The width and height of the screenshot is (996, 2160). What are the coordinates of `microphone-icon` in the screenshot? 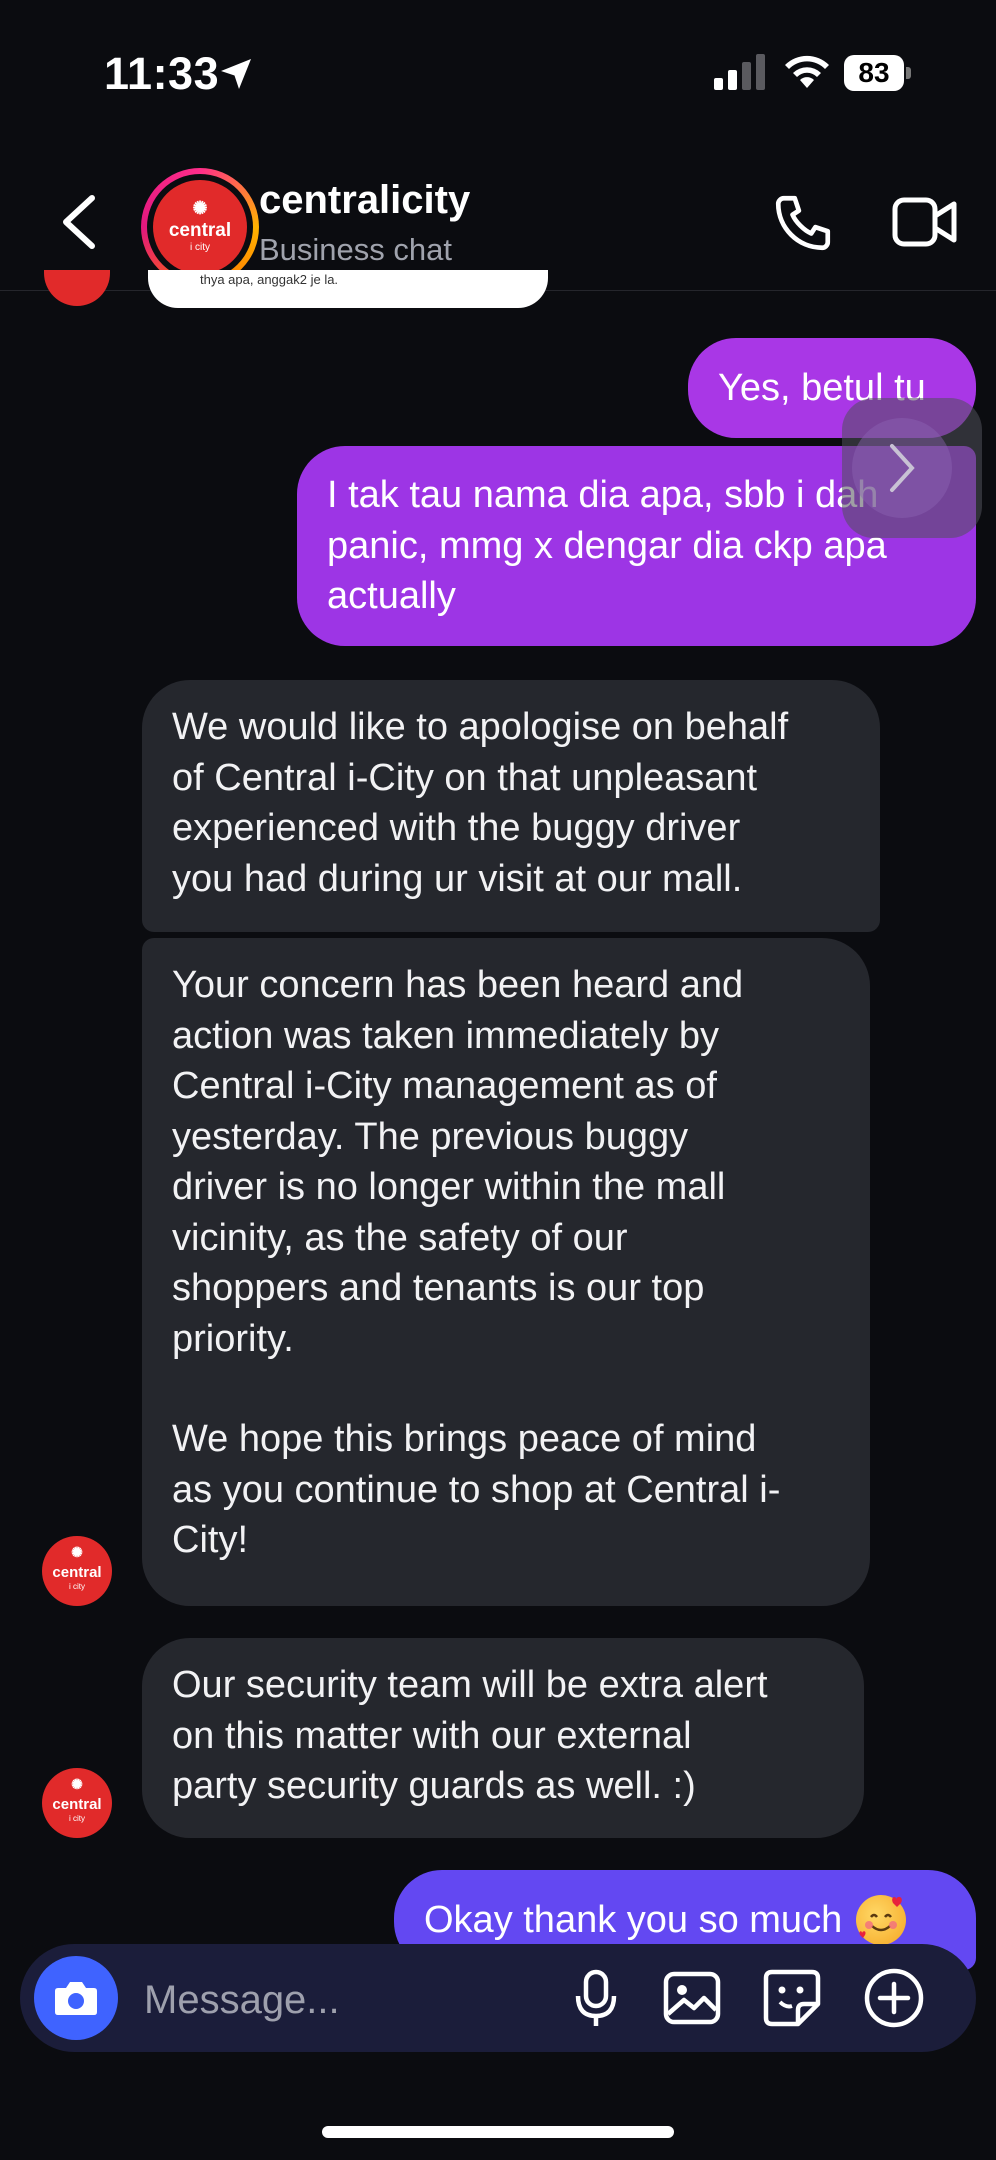 It's located at (596, 1998).